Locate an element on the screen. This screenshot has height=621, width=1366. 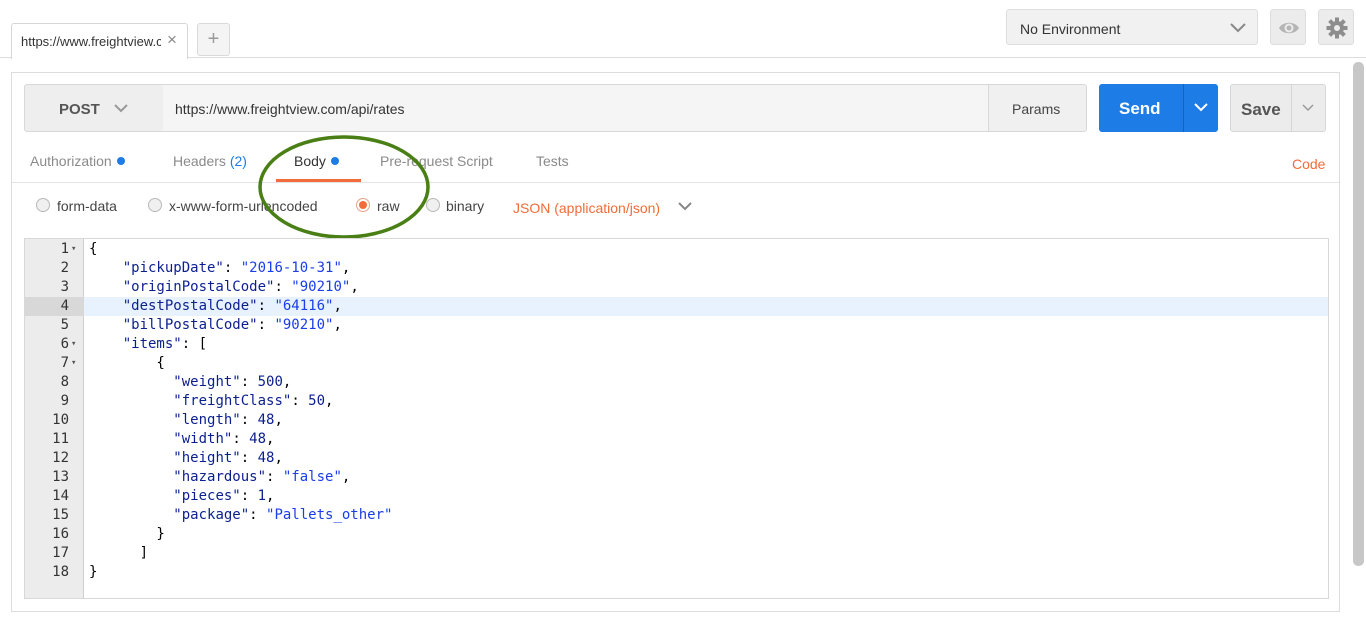
line-number-cell: 7 ▾ is located at coordinates (54, 363).